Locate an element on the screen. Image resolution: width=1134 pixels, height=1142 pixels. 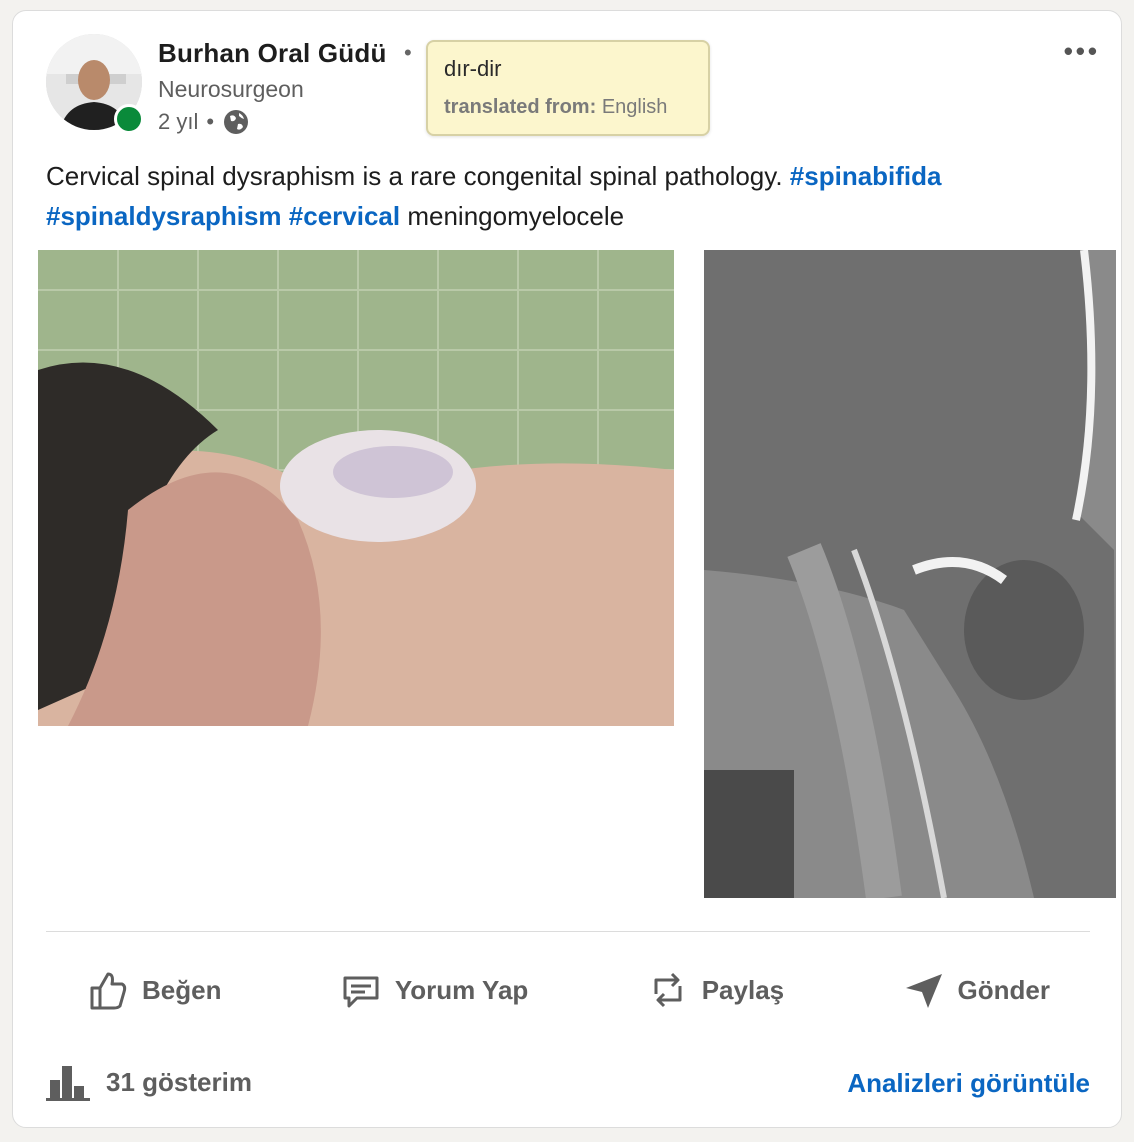
repost-button: Paylaş is located at coordinates (715, 990).